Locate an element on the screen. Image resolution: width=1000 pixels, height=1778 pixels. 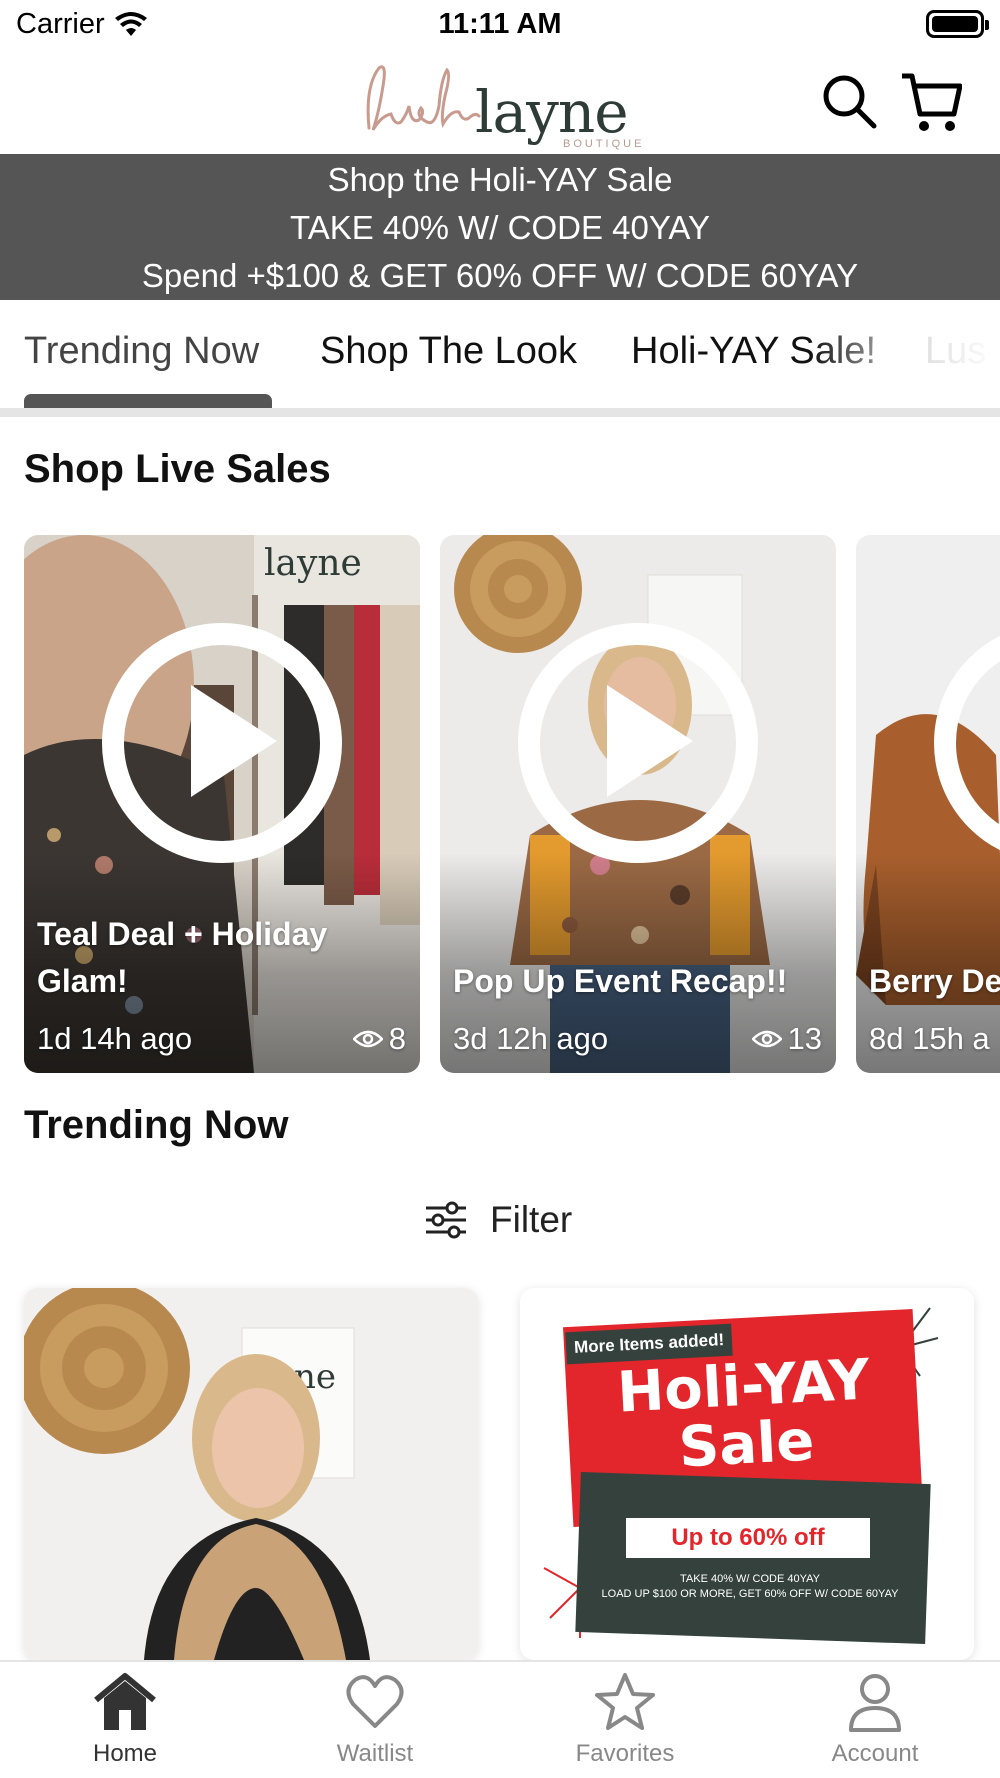
tabs-track is located at coordinates (500, 412).